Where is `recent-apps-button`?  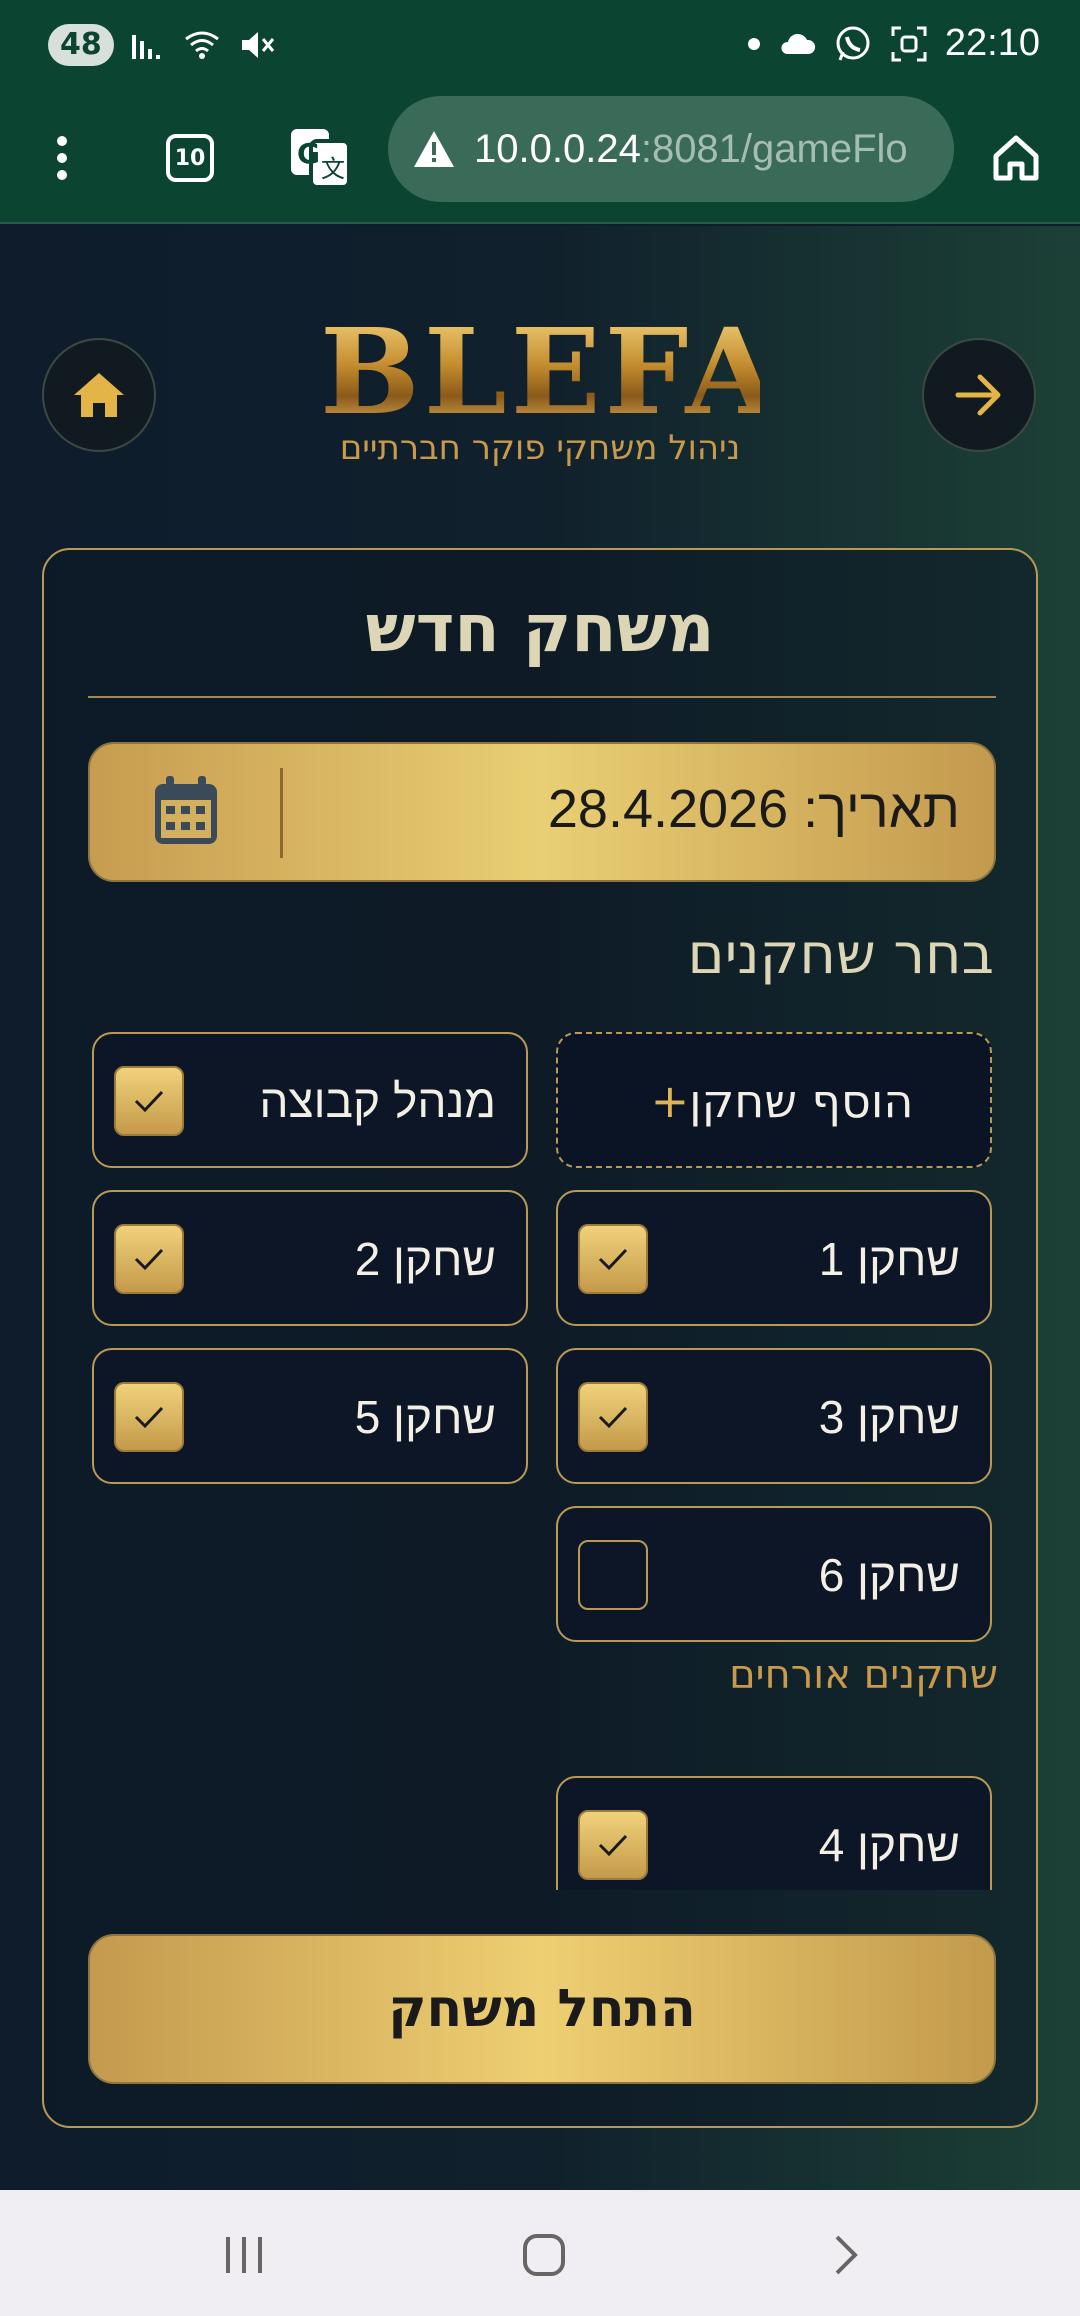 recent-apps-button is located at coordinates (244, 2255).